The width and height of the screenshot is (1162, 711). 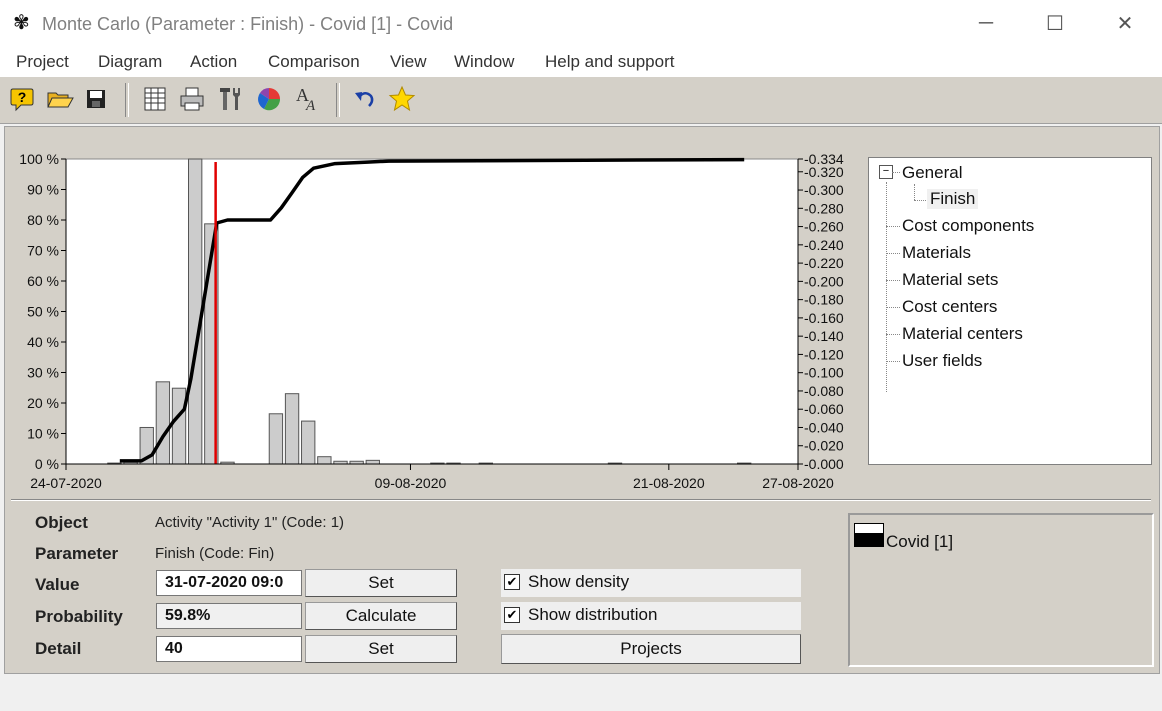 What do you see at coordinates (609, 62) in the screenshot?
I see `menu-help-and-support: Help and support` at bounding box center [609, 62].